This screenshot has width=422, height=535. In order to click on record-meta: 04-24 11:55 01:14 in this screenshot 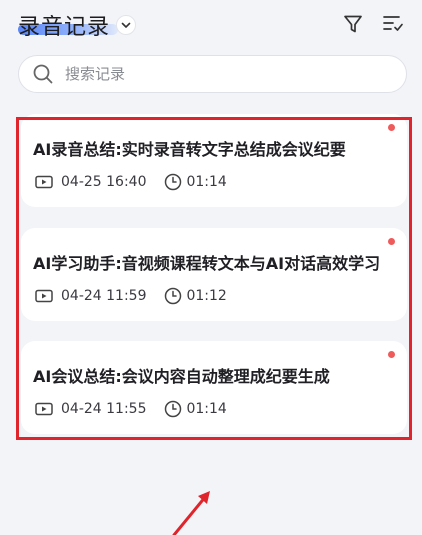, I will do `click(131, 409)`.